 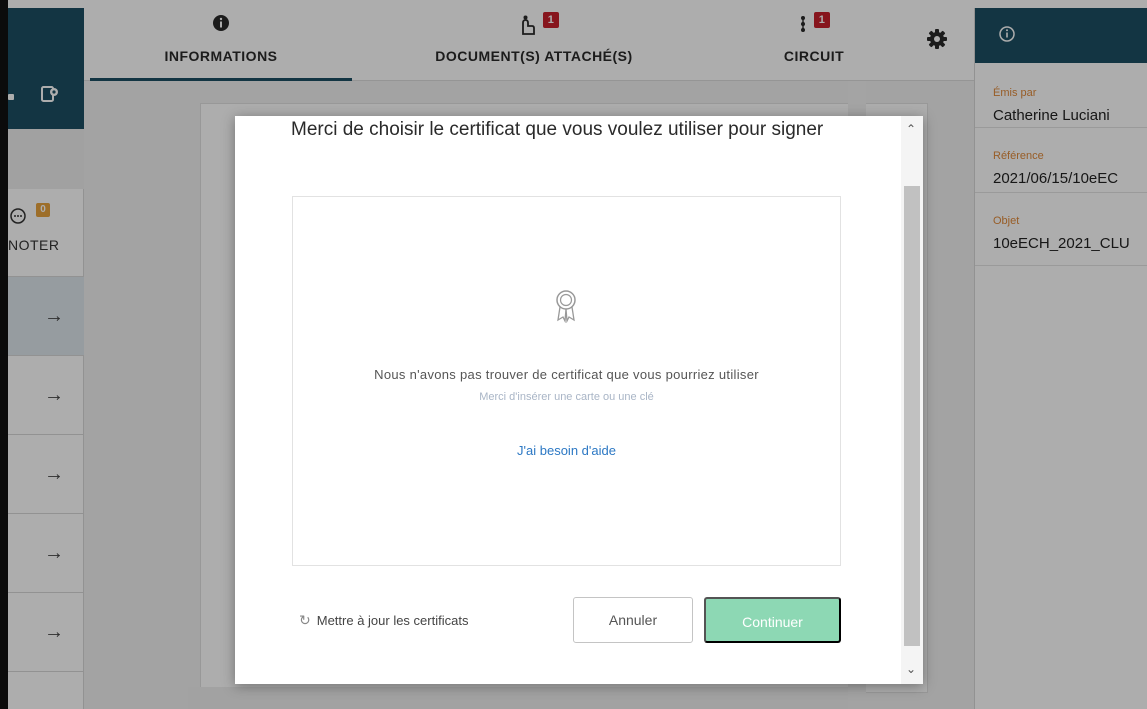 I want to click on cancel-button: Annuler, so click(x=633, y=620).